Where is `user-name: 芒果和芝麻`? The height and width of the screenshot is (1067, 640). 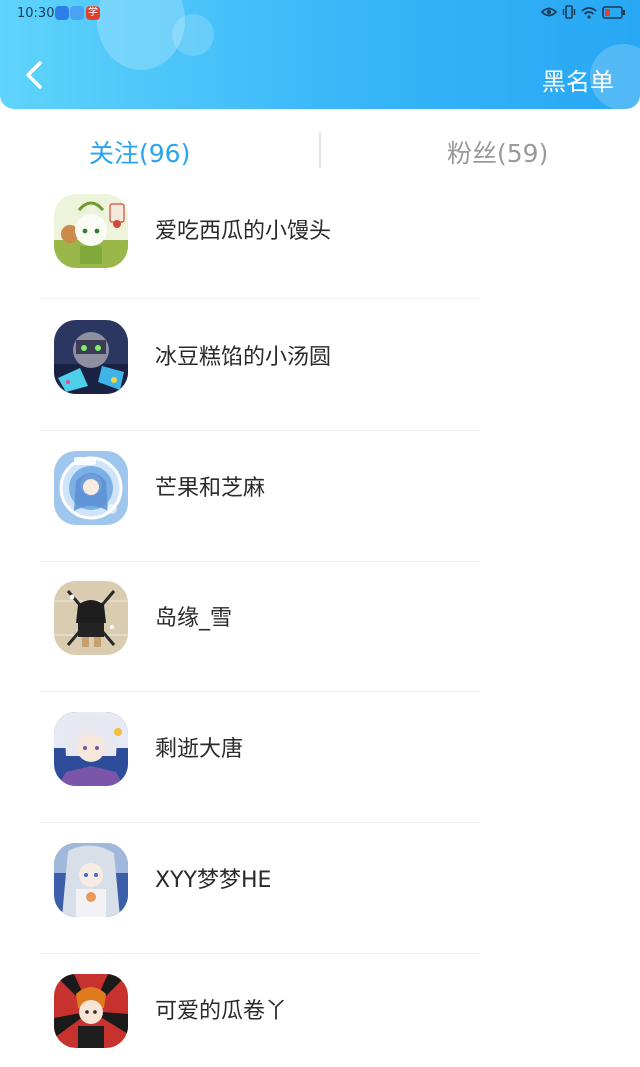 user-name: 芒果和芝麻 is located at coordinates (210, 488).